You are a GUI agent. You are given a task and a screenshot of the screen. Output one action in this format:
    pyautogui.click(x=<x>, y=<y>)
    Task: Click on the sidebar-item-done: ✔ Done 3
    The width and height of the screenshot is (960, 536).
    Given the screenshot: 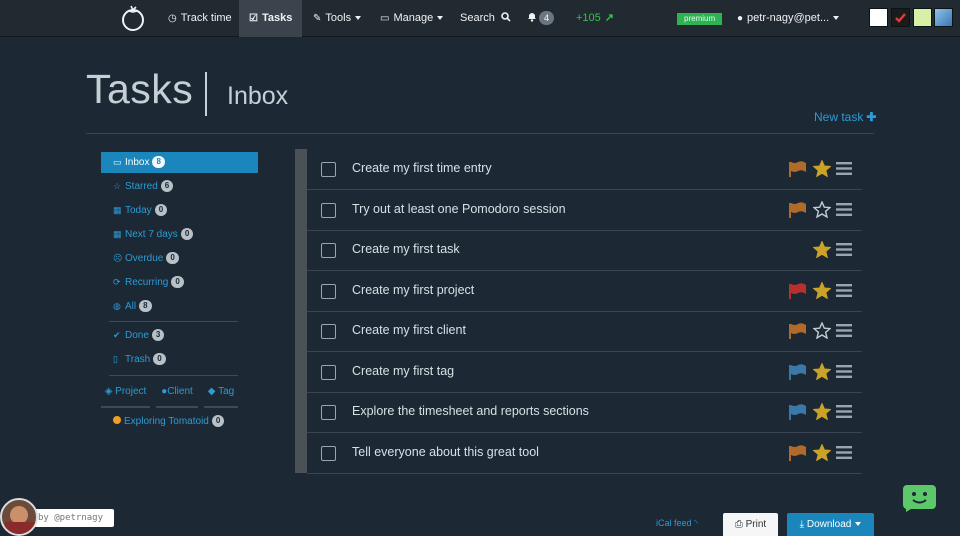 What is the action you would take?
    pyautogui.click(x=179, y=335)
    